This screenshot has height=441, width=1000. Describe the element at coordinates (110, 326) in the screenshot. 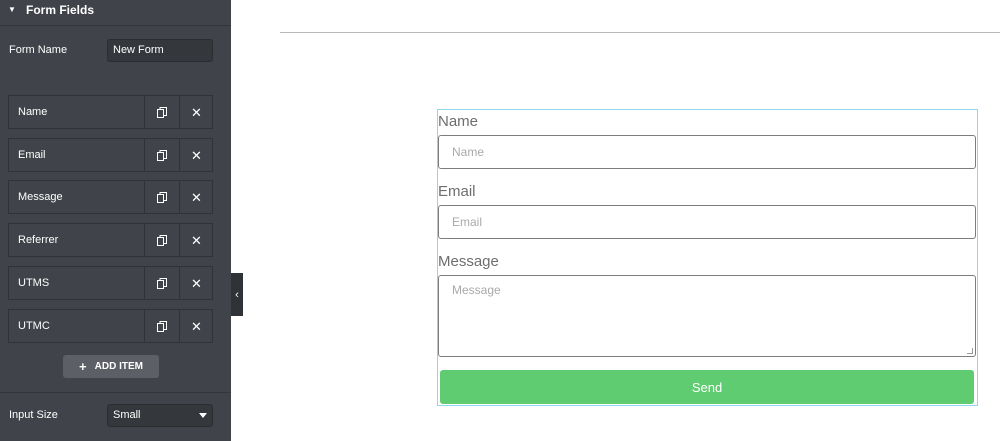

I see `repeater-item-utmc: UTMC ✕` at that location.